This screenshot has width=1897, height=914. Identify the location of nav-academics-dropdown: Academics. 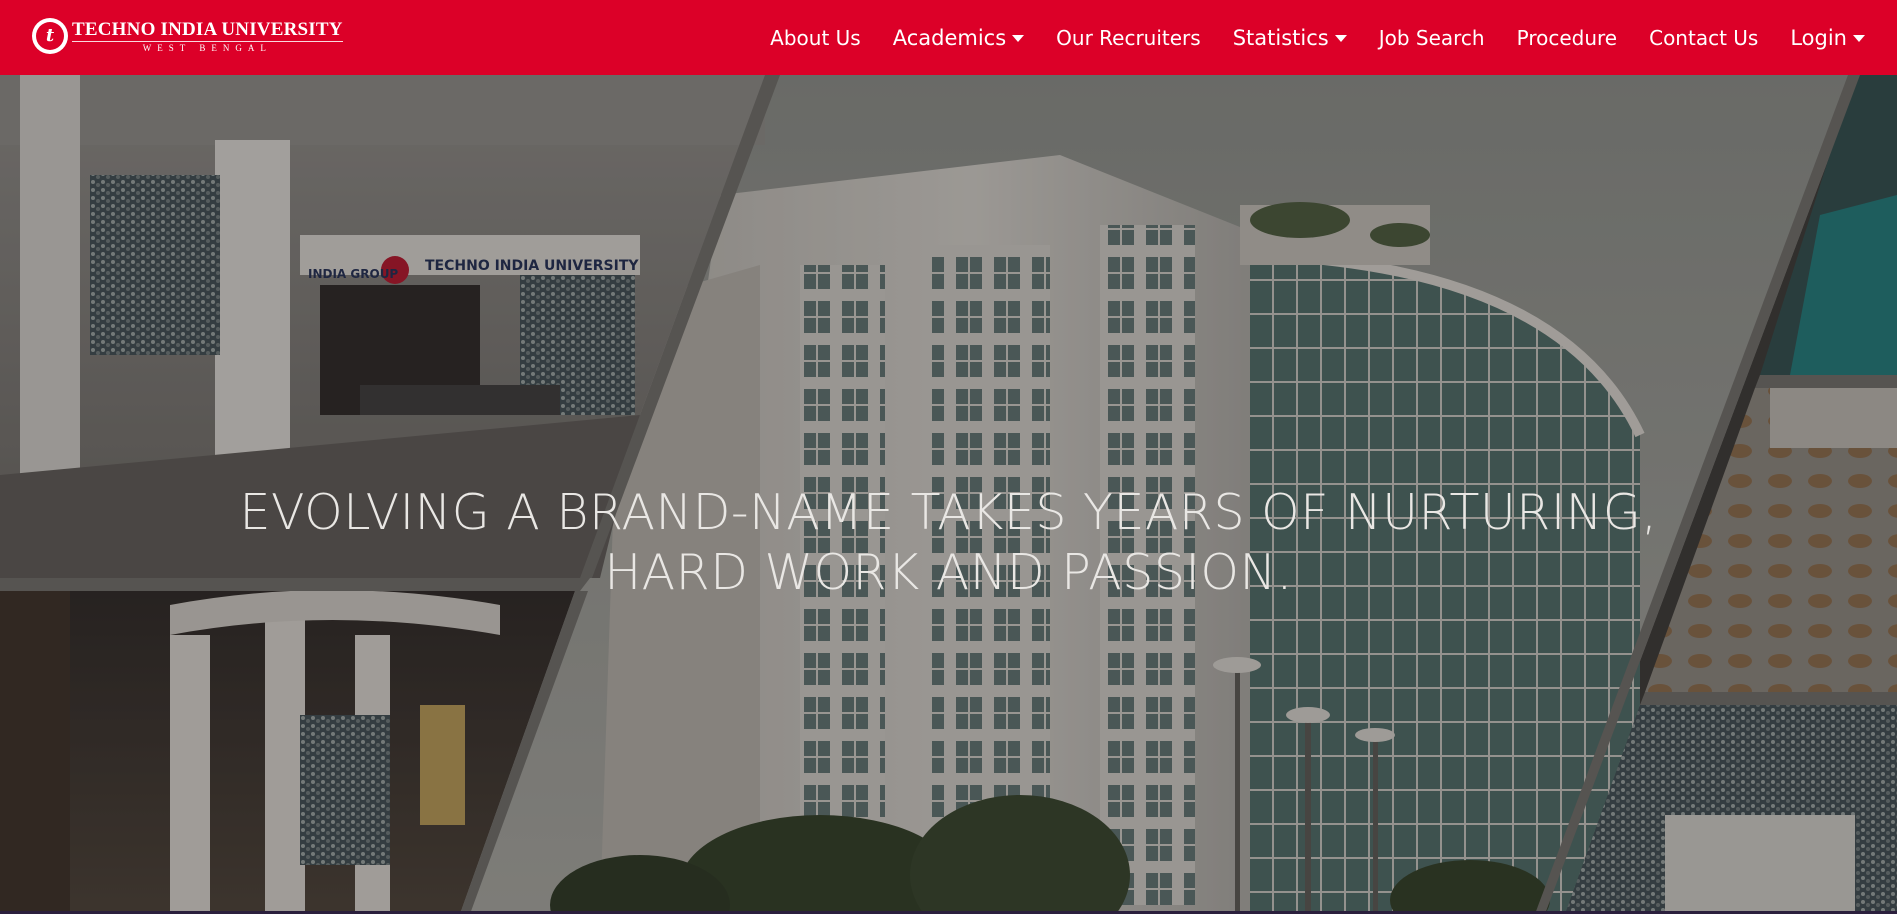
(958, 37).